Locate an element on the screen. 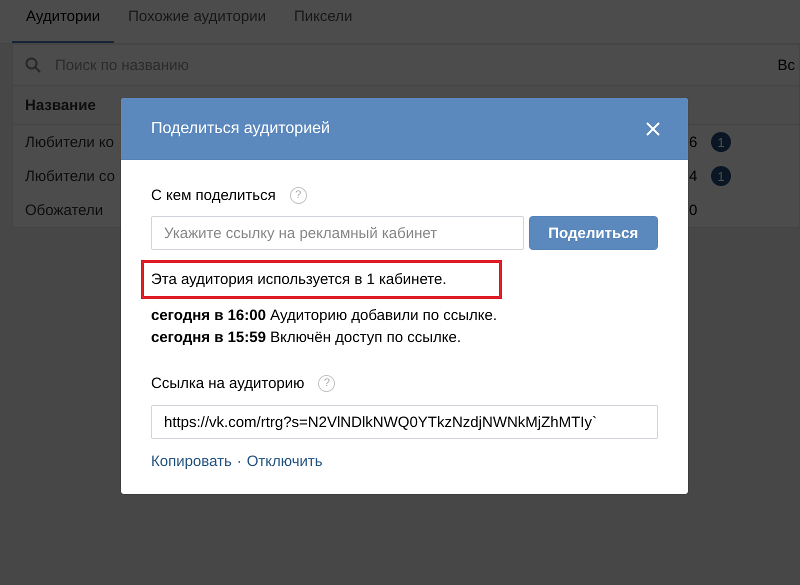 Image resolution: width=800 pixels, height=585 pixels. field-label: С кем поделиться is located at coordinates (213, 195).